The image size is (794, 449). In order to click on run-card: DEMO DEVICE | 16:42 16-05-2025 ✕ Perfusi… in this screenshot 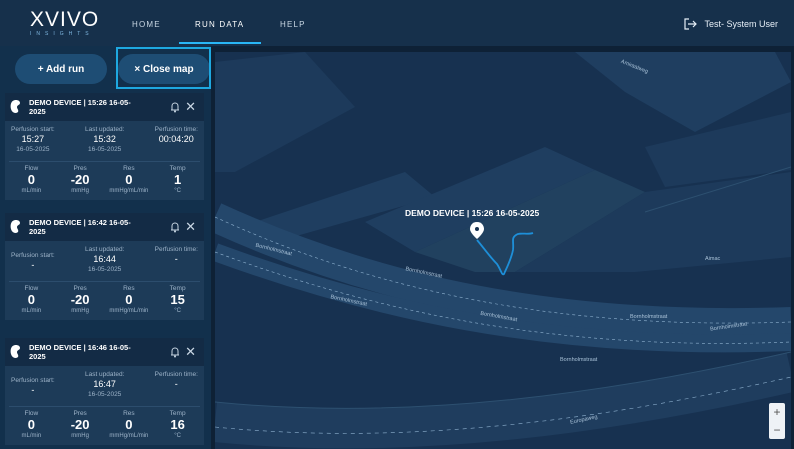, I will do `click(104, 266)`.